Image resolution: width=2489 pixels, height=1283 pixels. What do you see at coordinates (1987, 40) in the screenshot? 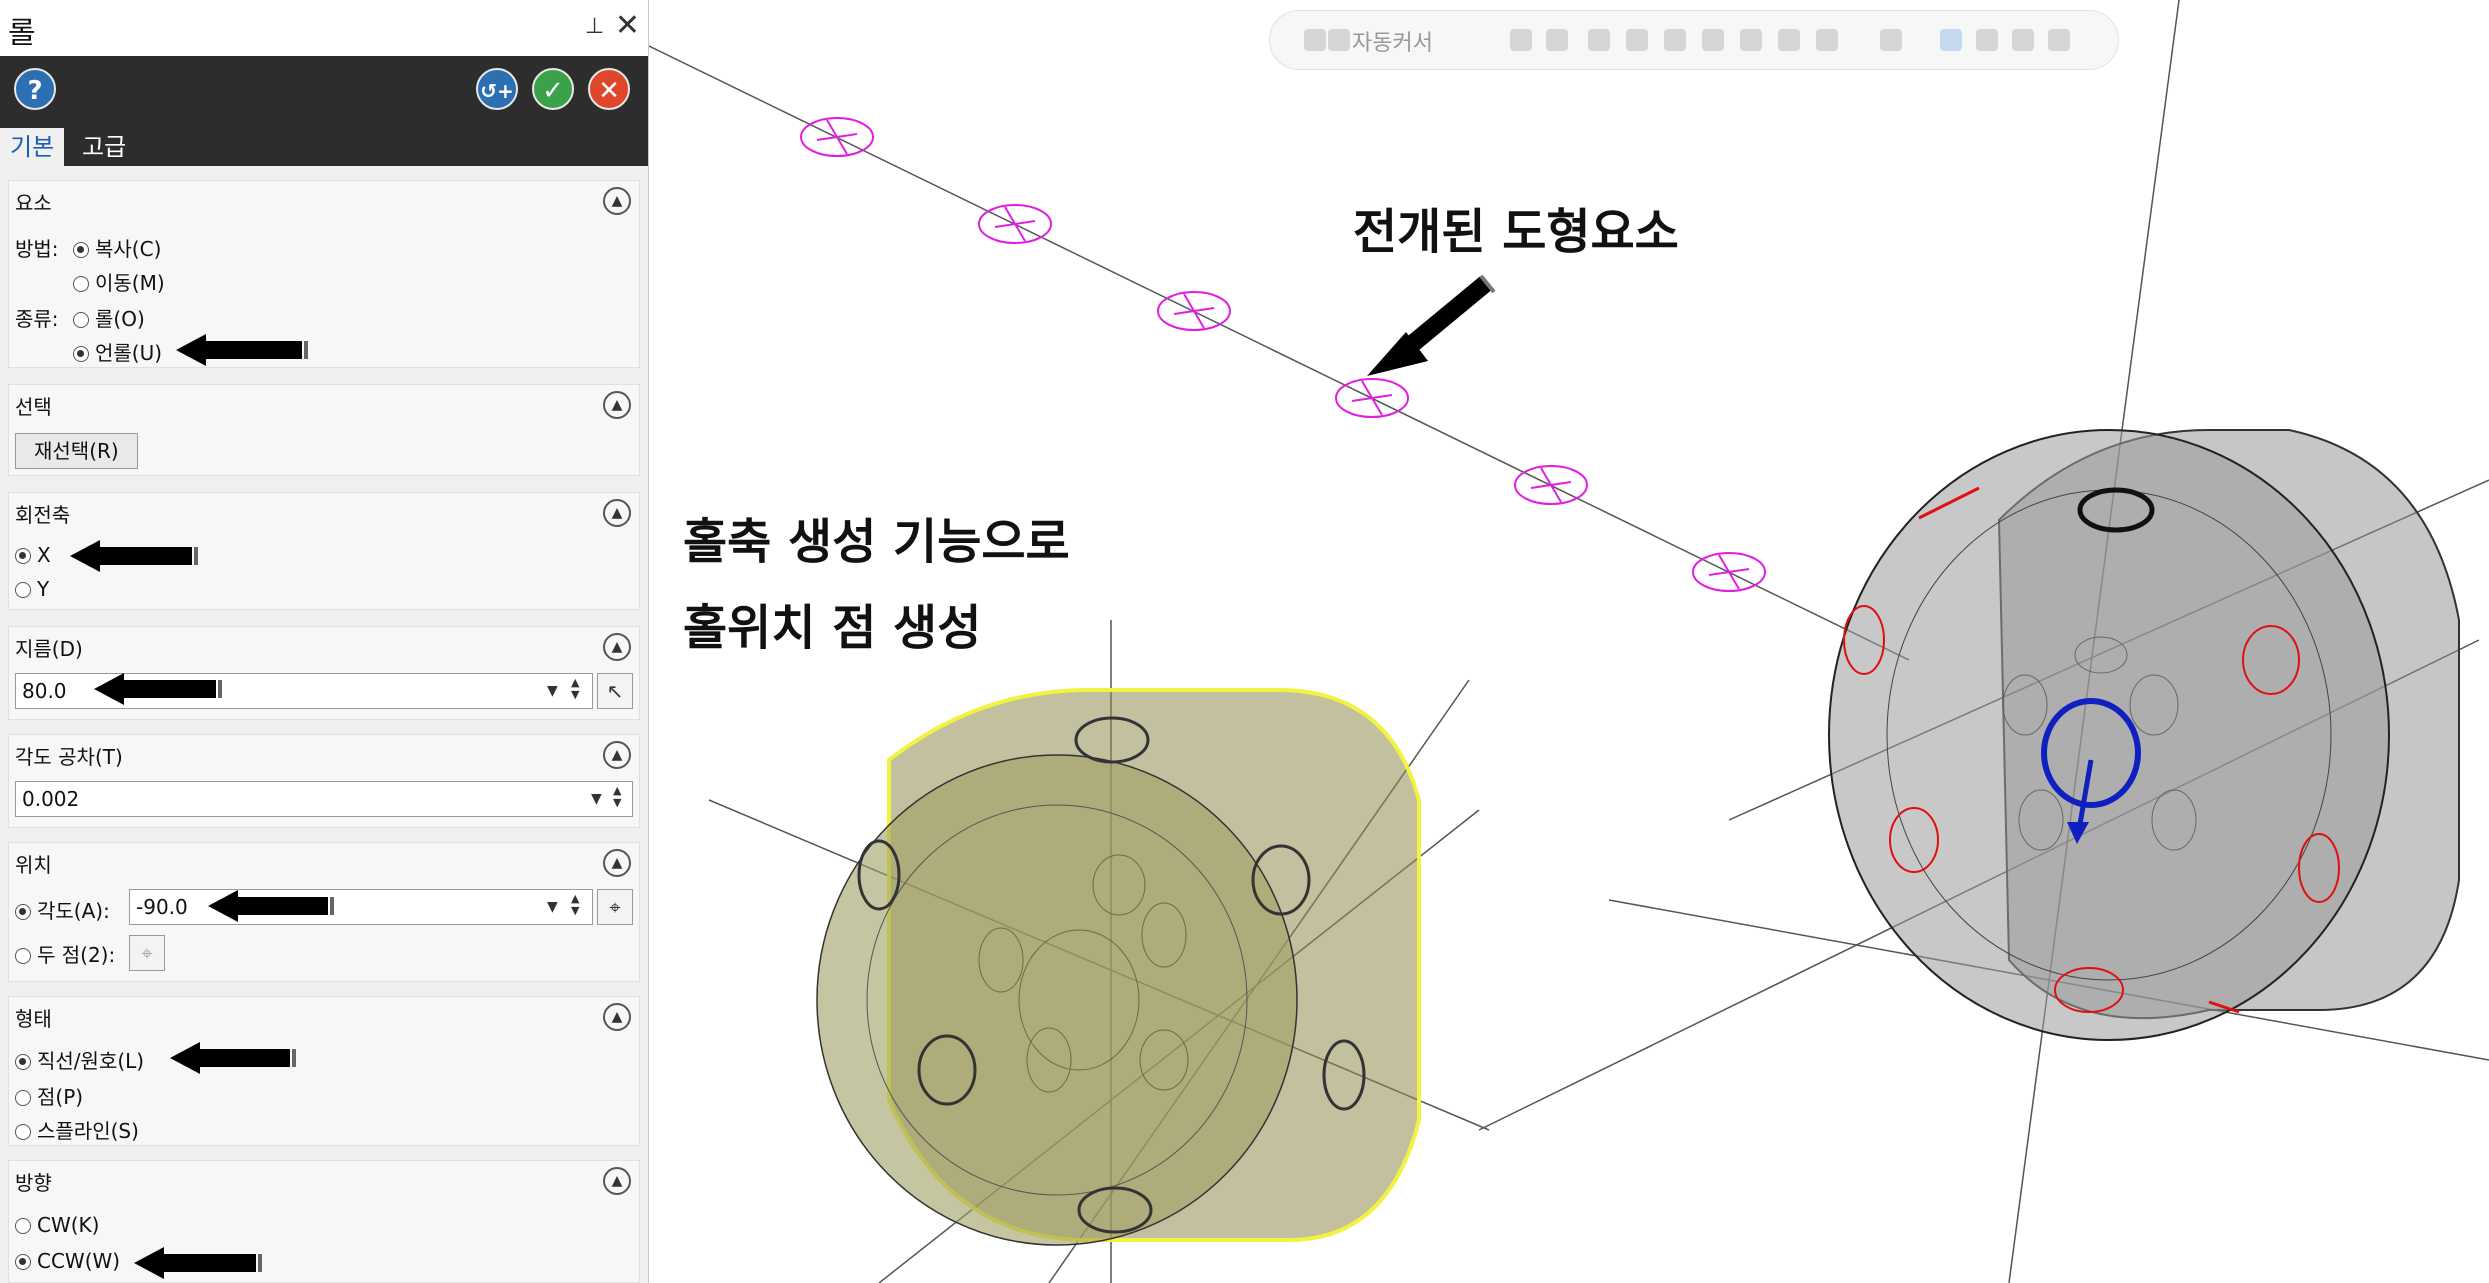
I see `pick-check-icon` at bounding box center [1987, 40].